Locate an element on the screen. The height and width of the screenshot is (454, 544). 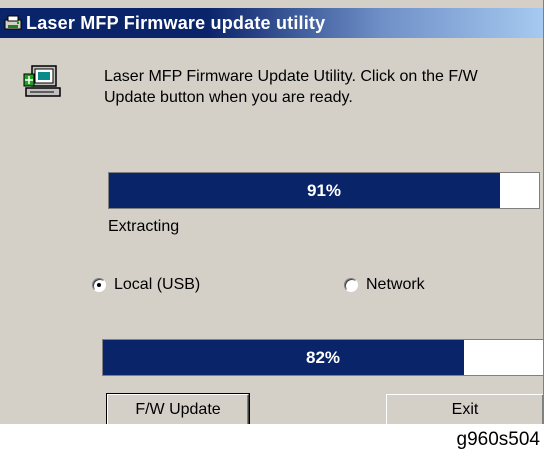
network-radio: Network is located at coordinates (384, 285).